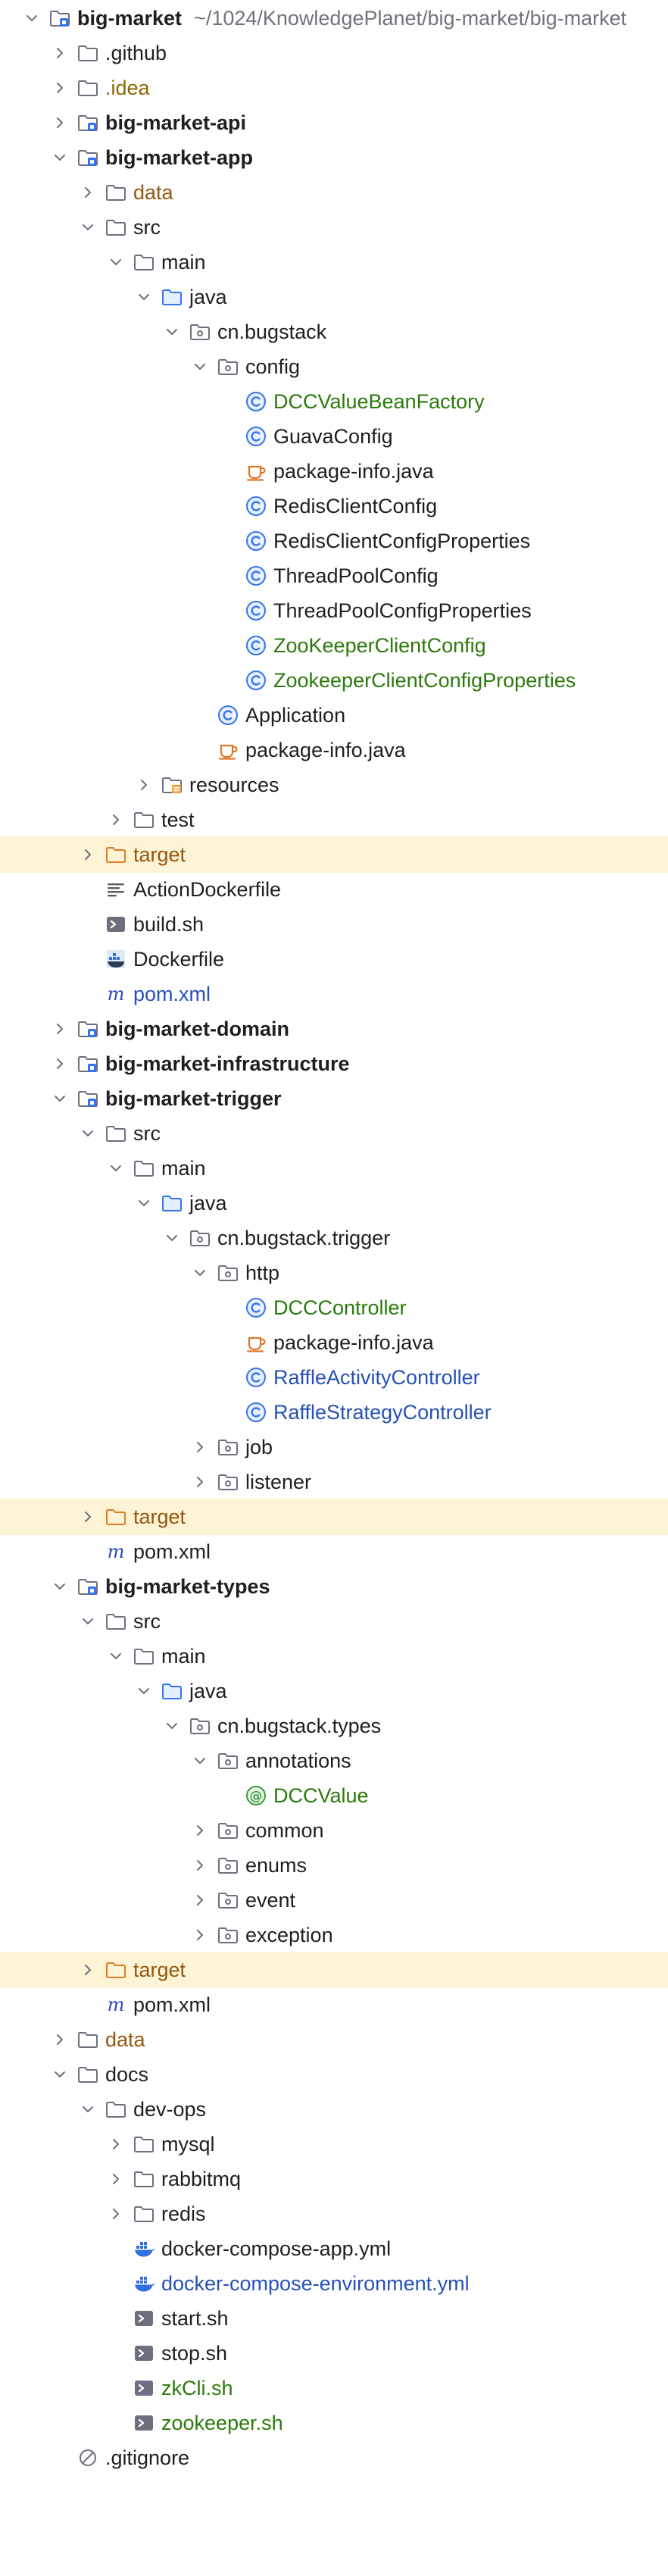  What do you see at coordinates (334, 1795) in the screenshot?
I see `tree-row-dccvalue: @ DCCValue` at bounding box center [334, 1795].